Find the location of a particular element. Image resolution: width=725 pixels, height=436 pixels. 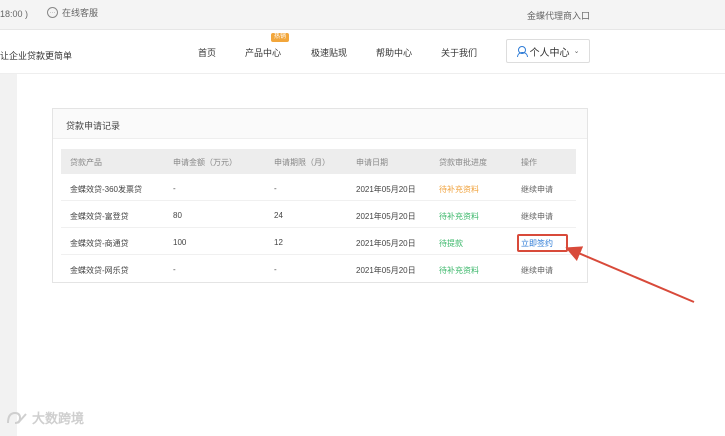

user-center-dropdown: 个人中心 ⌄ is located at coordinates (548, 51).